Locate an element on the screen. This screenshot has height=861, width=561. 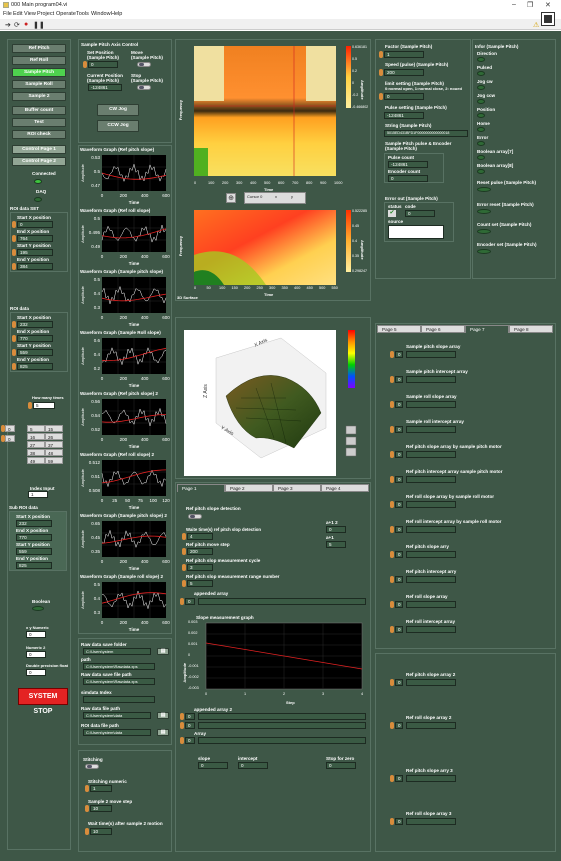
range-field: 5 is located at coordinates (200, 583).